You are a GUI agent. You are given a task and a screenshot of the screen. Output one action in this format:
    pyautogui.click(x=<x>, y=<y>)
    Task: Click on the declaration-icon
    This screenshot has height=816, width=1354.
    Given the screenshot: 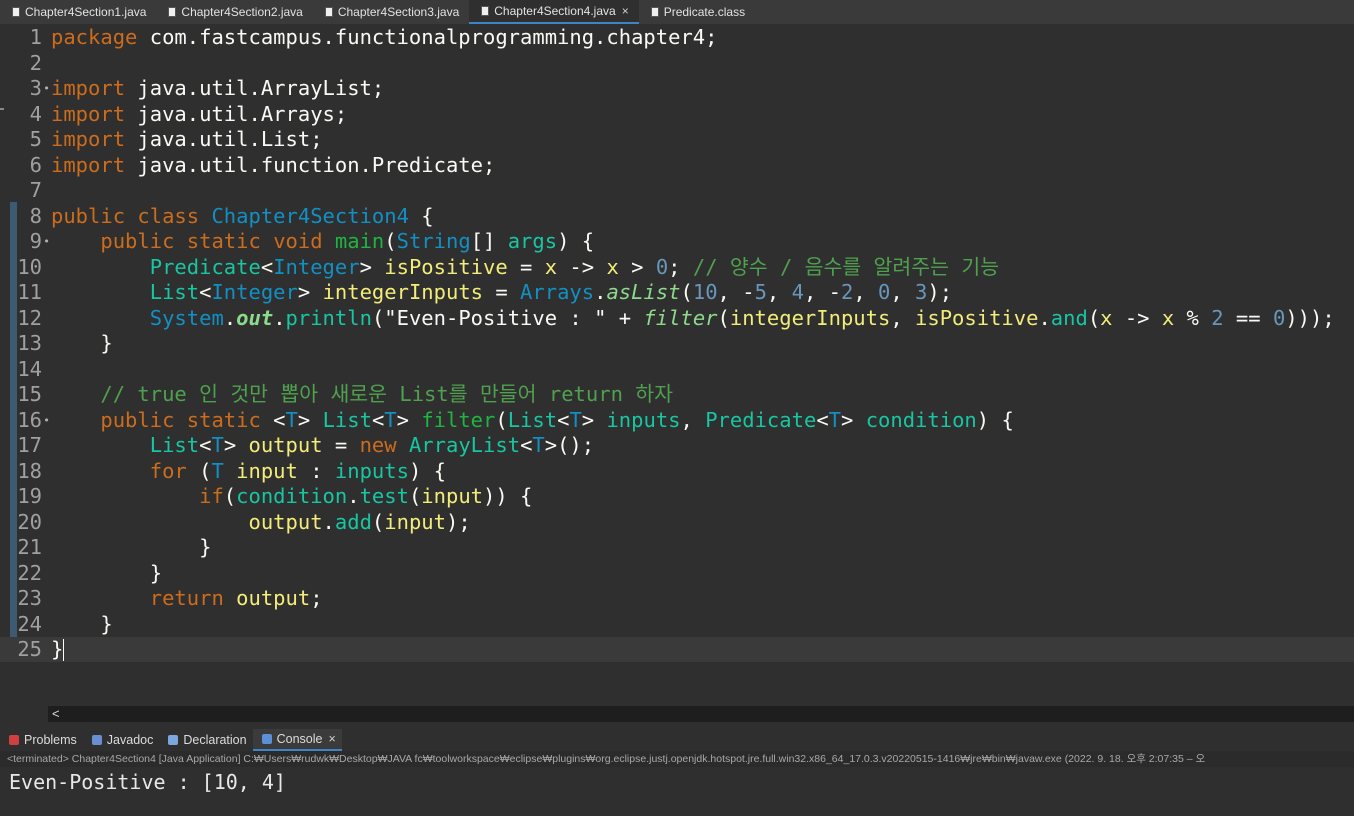 What is the action you would take?
    pyautogui.click(x=173, y=740)
    